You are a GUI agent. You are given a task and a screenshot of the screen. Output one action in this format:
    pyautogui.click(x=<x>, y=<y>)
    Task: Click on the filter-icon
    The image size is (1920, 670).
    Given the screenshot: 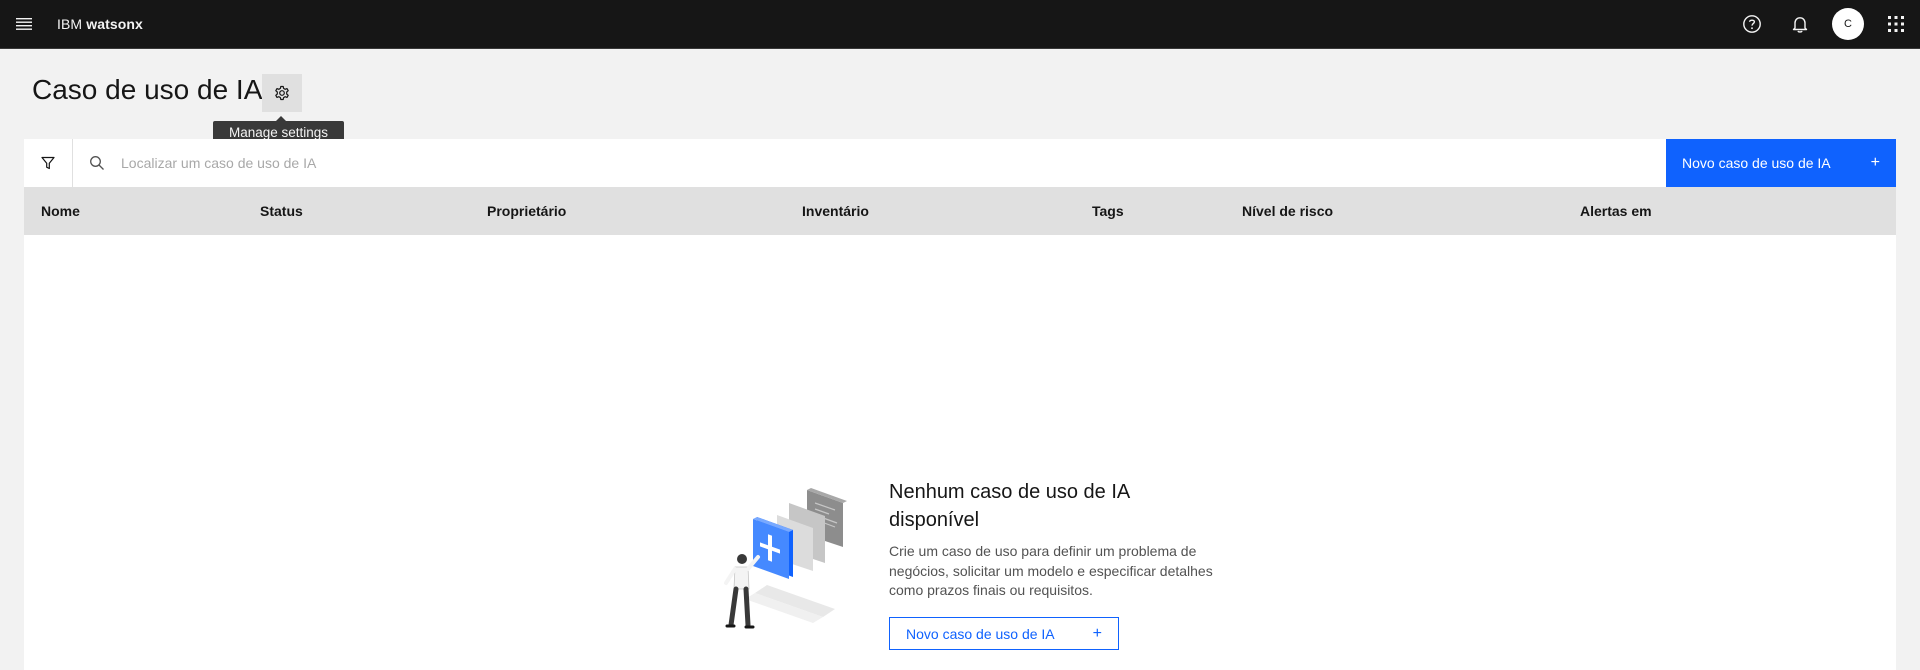 What is the action you would take?
    pyautogui.click(x=48, y=163)
    